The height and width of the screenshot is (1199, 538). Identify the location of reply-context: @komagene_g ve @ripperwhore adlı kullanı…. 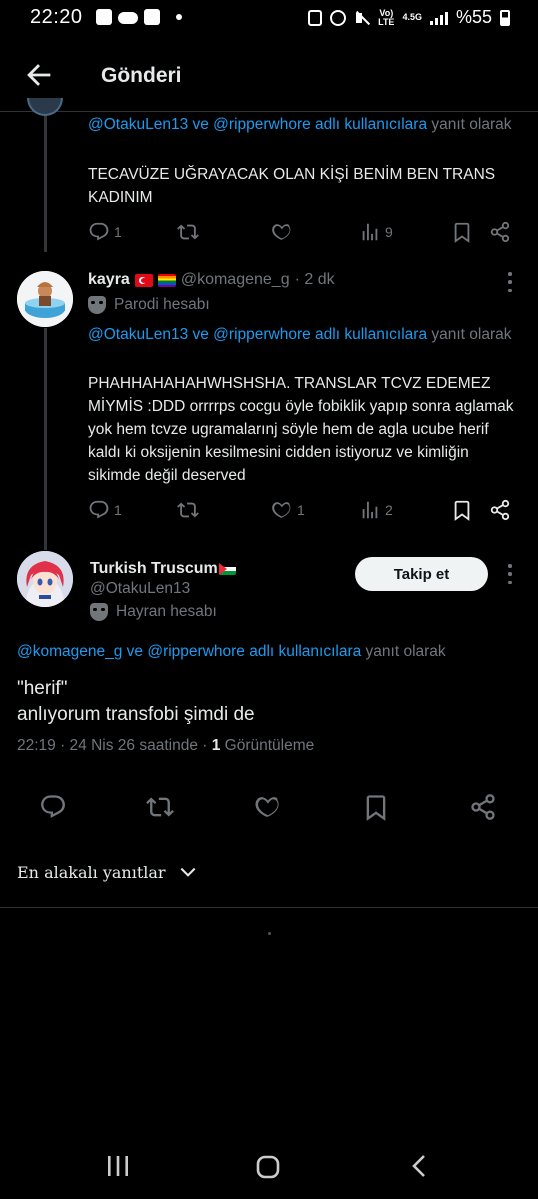
(272, 652).